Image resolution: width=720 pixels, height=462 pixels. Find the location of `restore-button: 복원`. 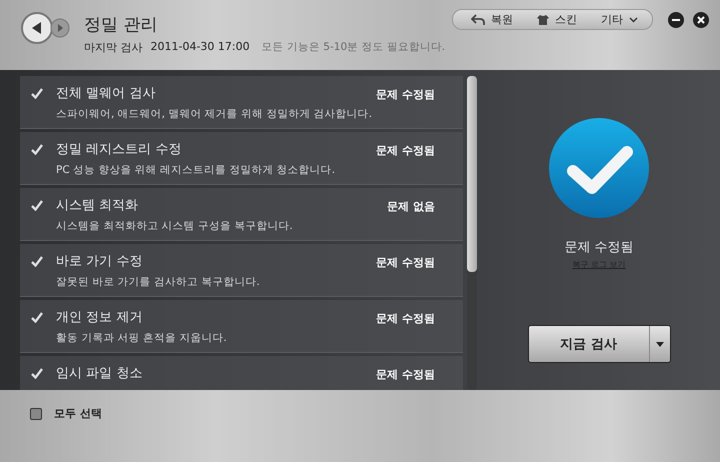

restore-button: 복원 is located at coordinates (492, 19).